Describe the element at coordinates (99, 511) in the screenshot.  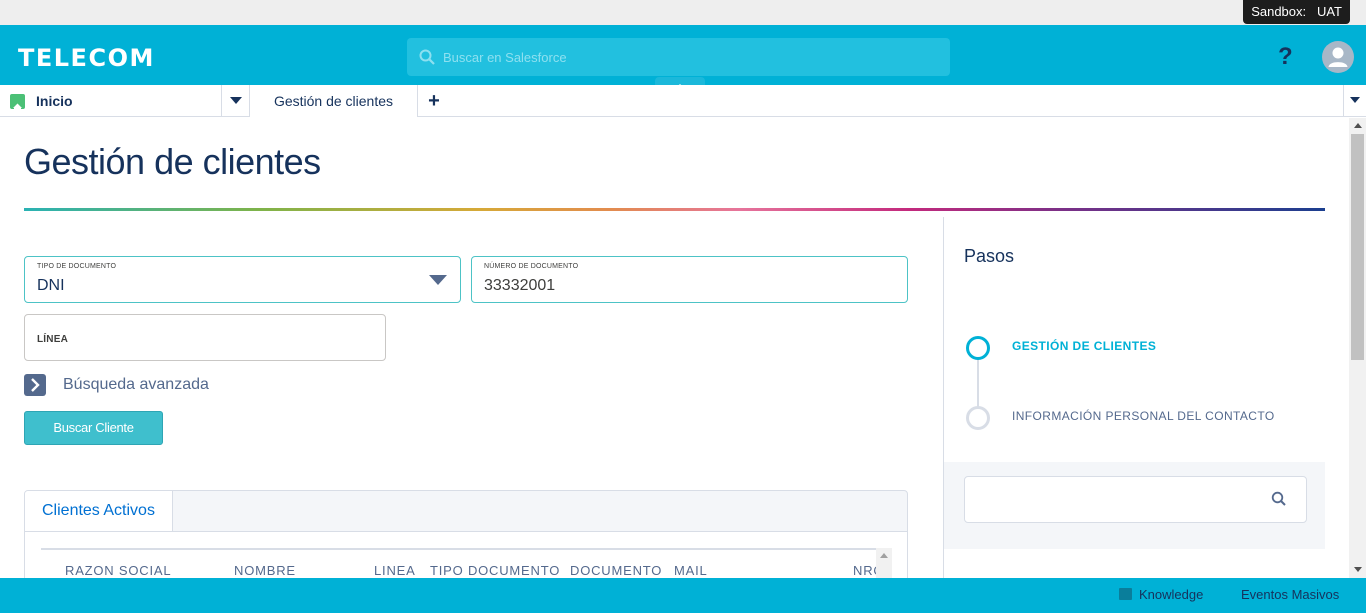
I see `tab-clientes-activos: Clientes Activos` at that location.